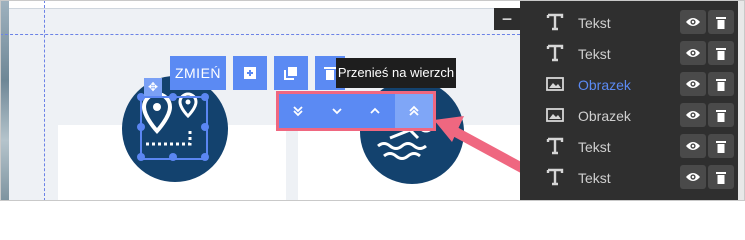 The height and width of the screenshot is (240, 745). I want to click on chevron-up-icon, so click(375, 110).